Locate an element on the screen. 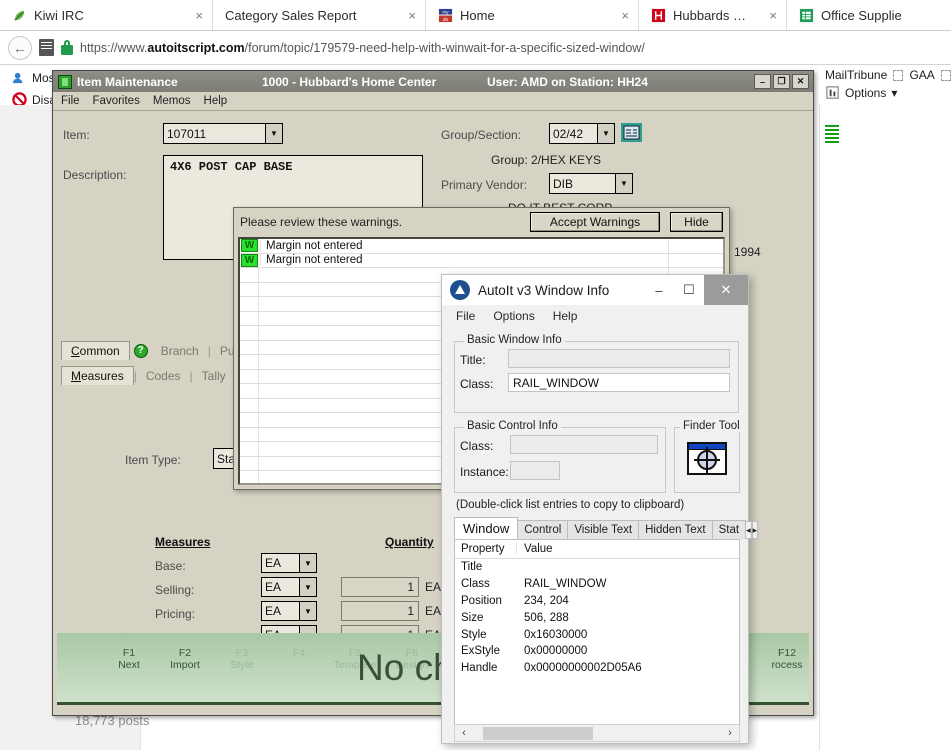  window-title-field is located at coordinates (619, 358).